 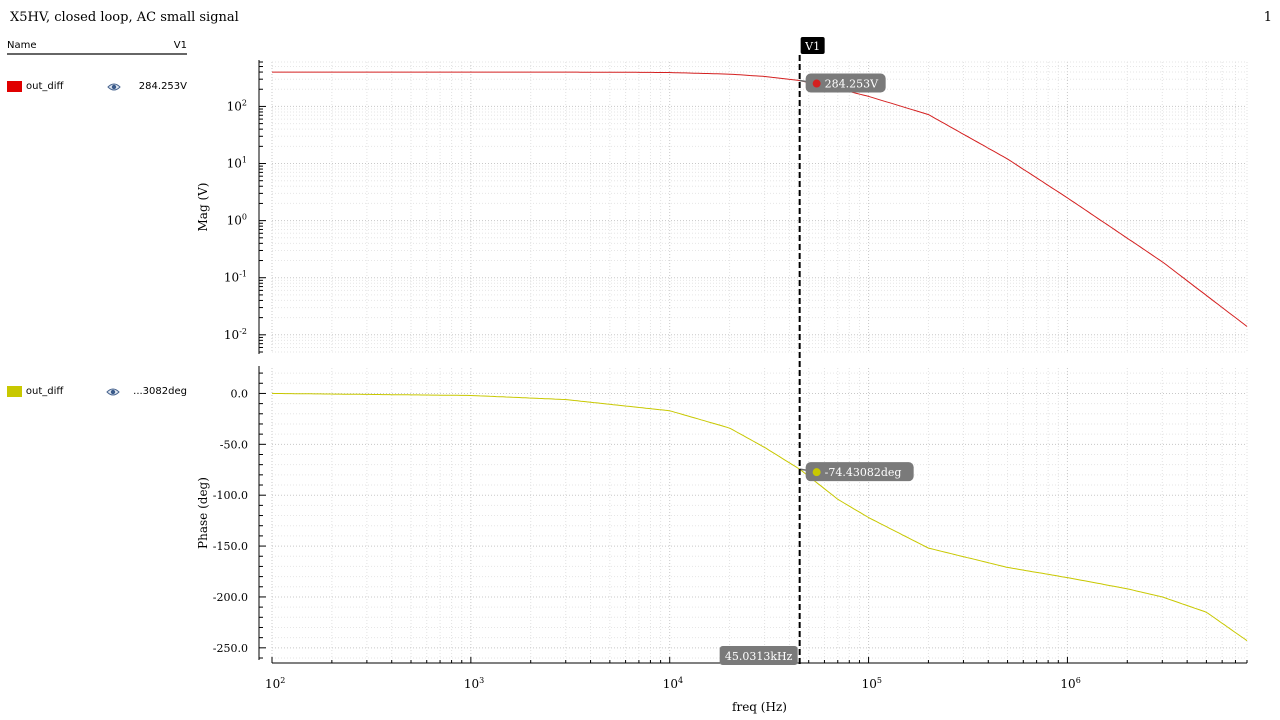 I want to click on y-tick-label: -100.0, so click(x=230, y=495).